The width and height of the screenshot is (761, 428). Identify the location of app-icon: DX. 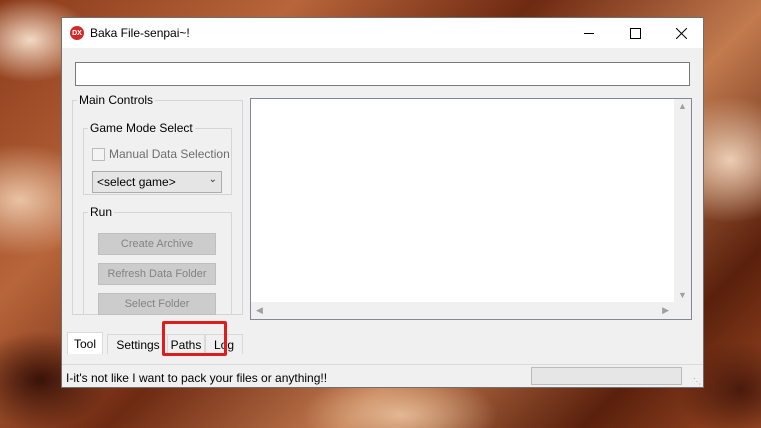
(77, 33).